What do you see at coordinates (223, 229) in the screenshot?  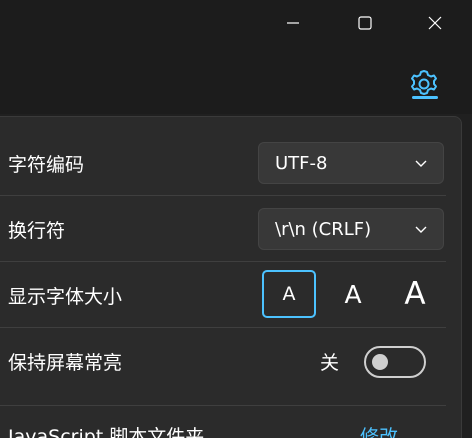 I see `line-ending-row: 换行符 \r\n (CRLF)` at bounding box center [223, 229].